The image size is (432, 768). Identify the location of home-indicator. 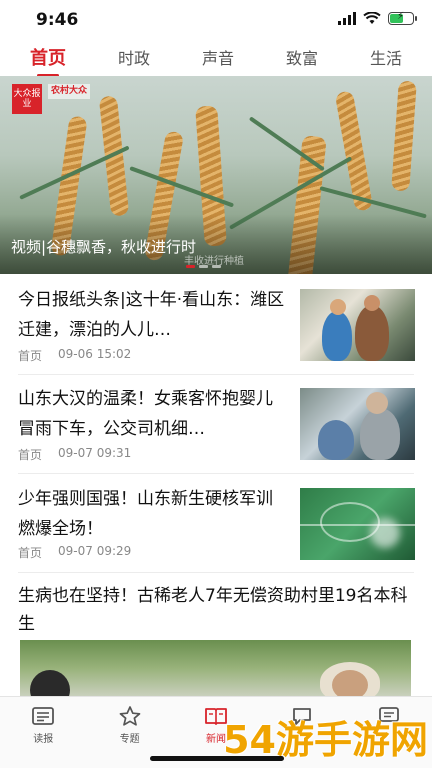
(217, 758).